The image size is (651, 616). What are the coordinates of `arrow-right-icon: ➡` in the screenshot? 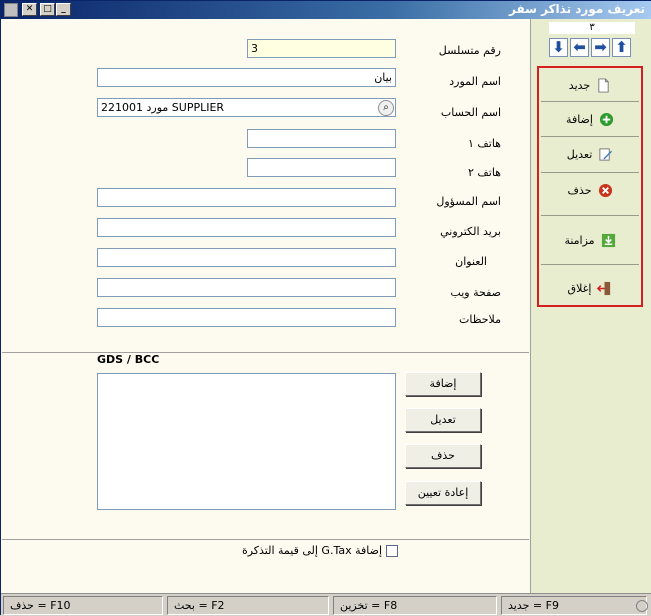 It's located at (600, 47).